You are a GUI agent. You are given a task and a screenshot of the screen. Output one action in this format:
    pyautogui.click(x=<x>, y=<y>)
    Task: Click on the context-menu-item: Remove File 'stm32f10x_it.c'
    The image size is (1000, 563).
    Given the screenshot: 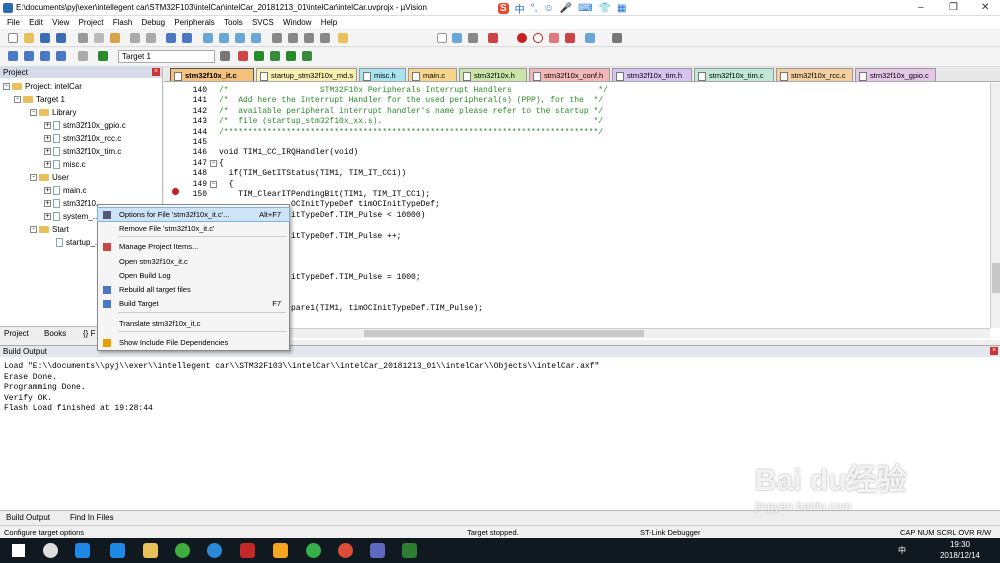 What is the action you would take?
    pyautogui.click(x=193, y=228)
    